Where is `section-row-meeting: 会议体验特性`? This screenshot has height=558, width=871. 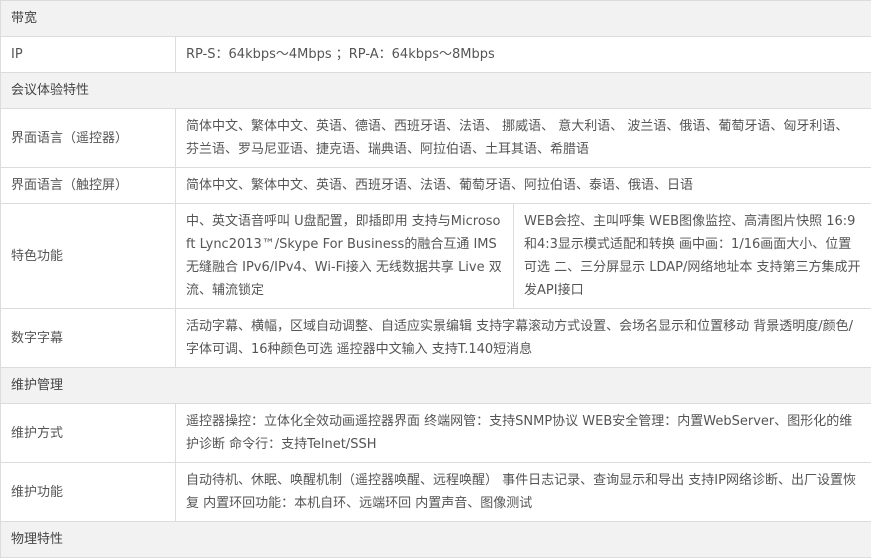
section-row-meeting: 会议体验特性 is located at coordinates (436, 91).